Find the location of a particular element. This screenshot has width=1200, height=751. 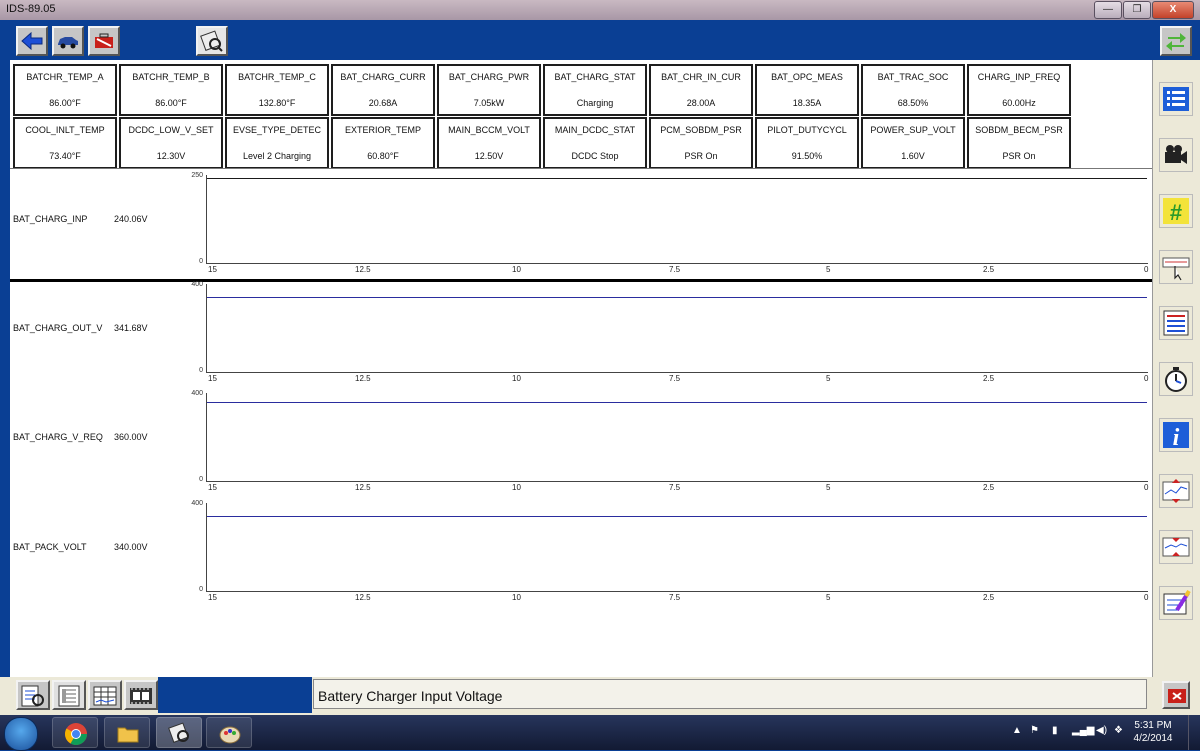

pid-cell: CHARG_INP_FREQ 60.00Hz is located at coordinates (1019, 90).